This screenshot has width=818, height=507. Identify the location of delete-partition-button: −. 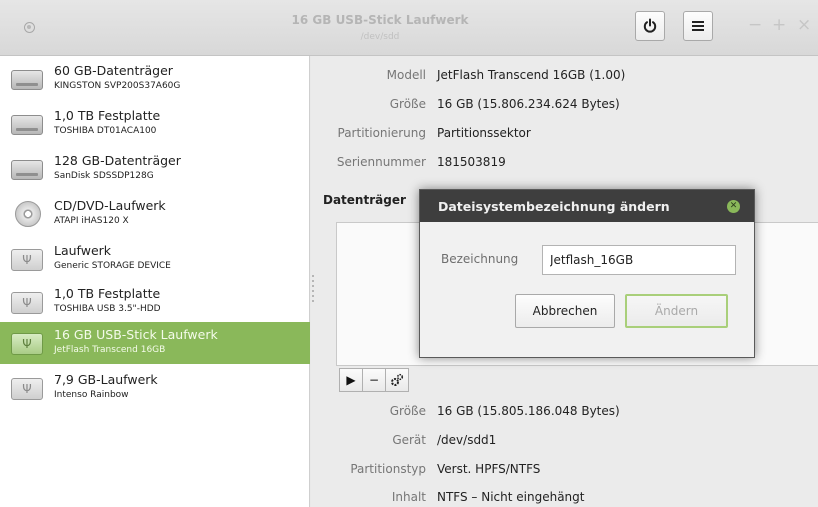
(374, 380).